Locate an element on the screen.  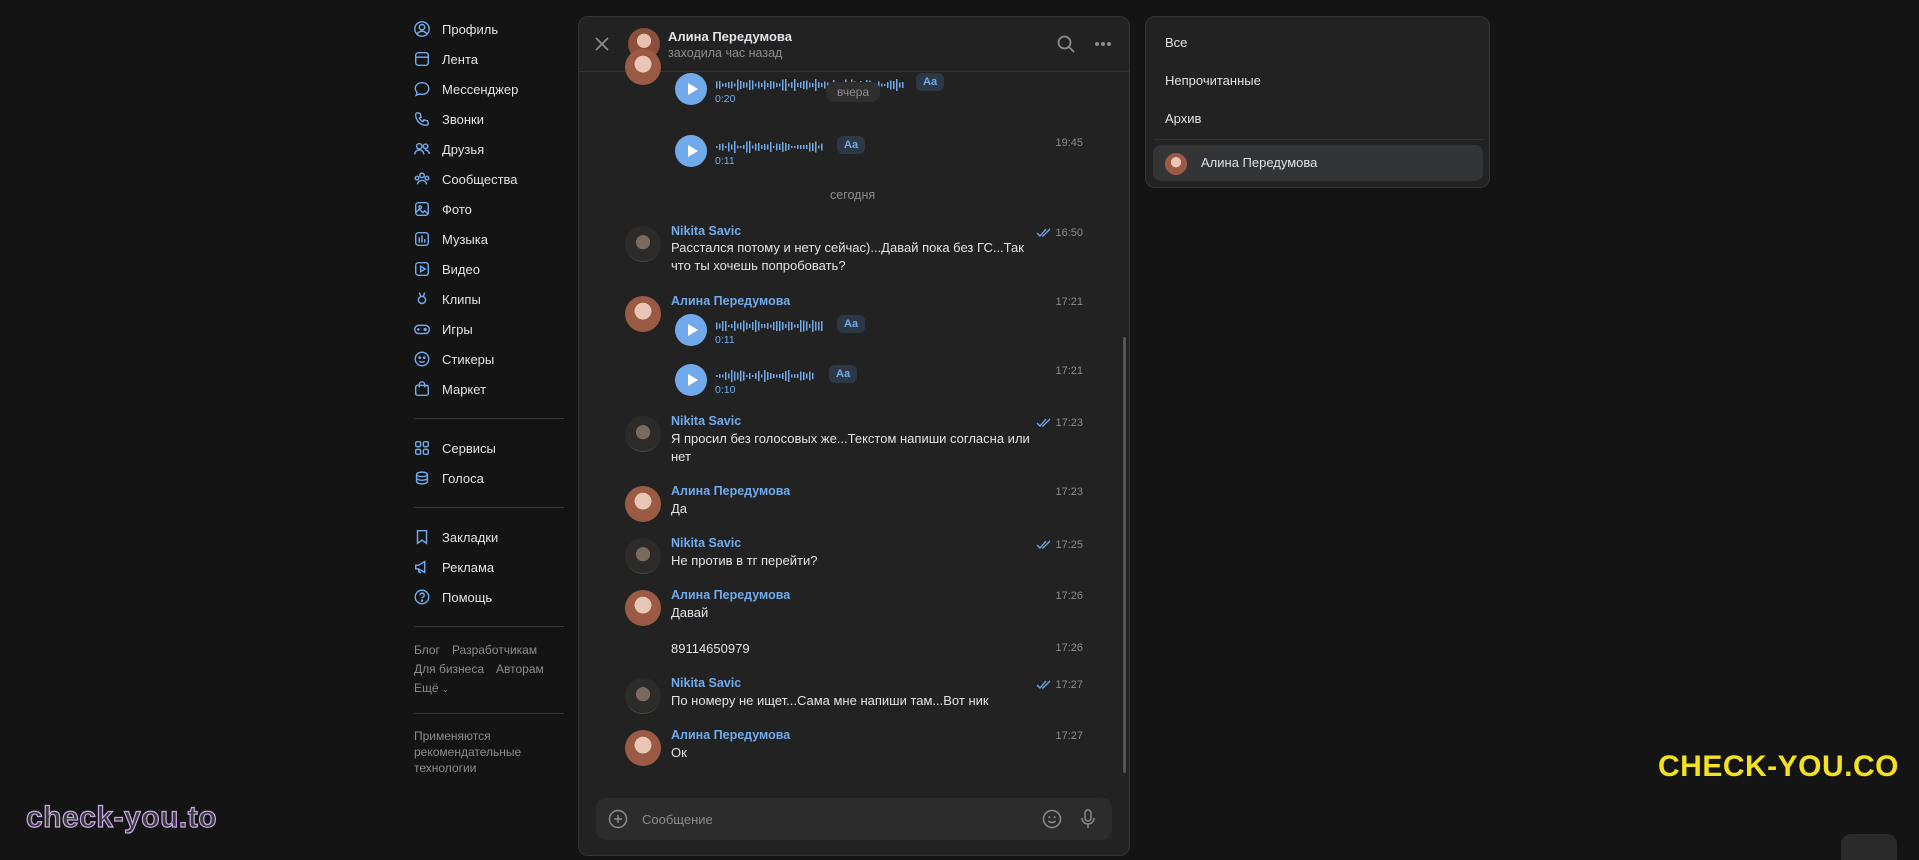
voice-message: 0:20 is located at coordinates (805, 90).